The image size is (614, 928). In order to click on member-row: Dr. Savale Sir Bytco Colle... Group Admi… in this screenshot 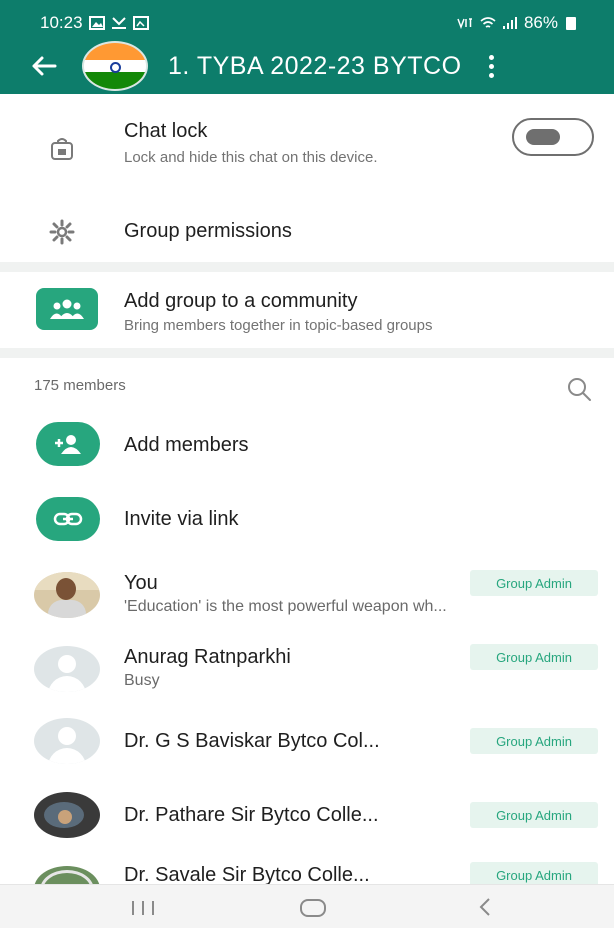, I will do `click(307, 871)`.